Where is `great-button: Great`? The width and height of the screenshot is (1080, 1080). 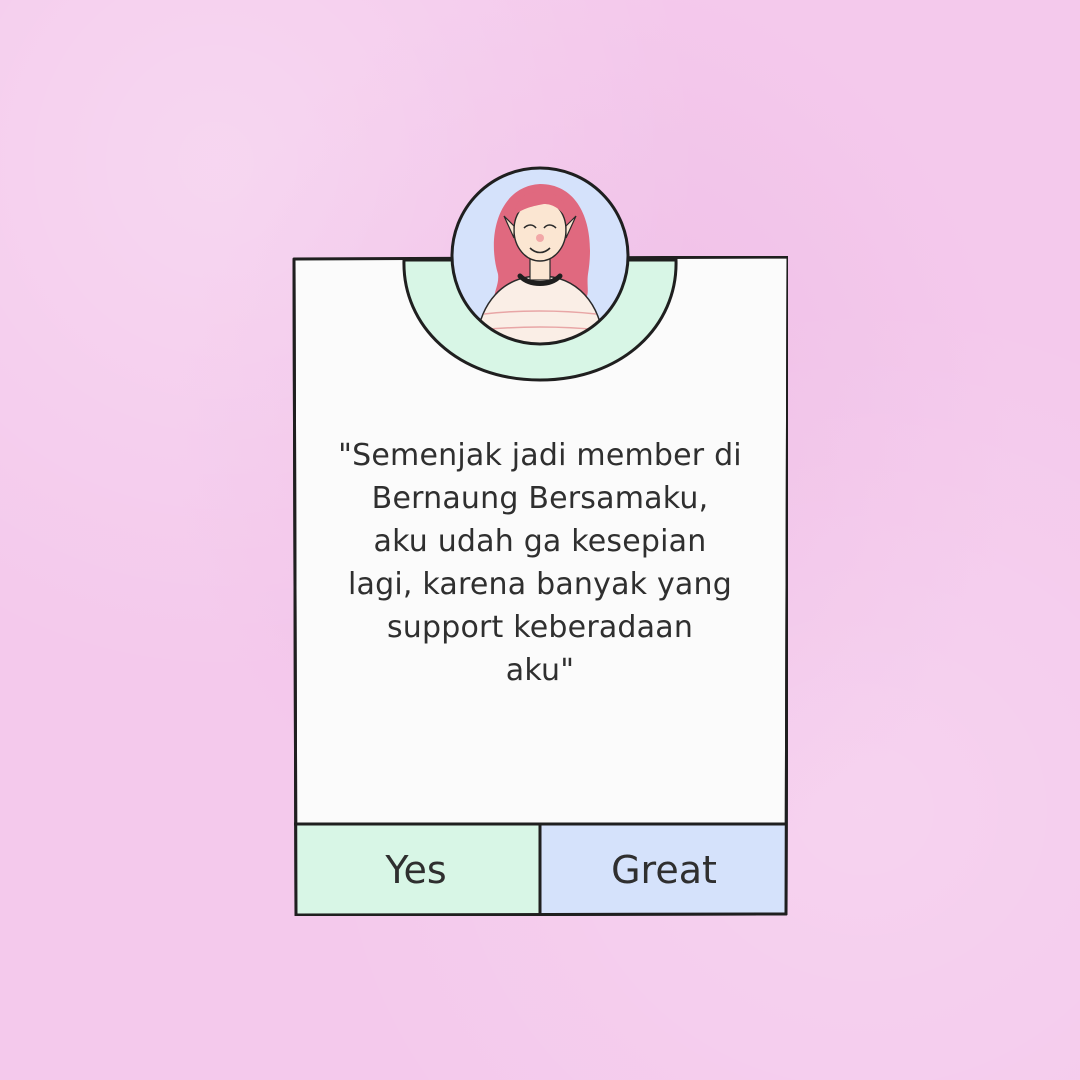 great-button: Great is located at coordinates (664, 870).